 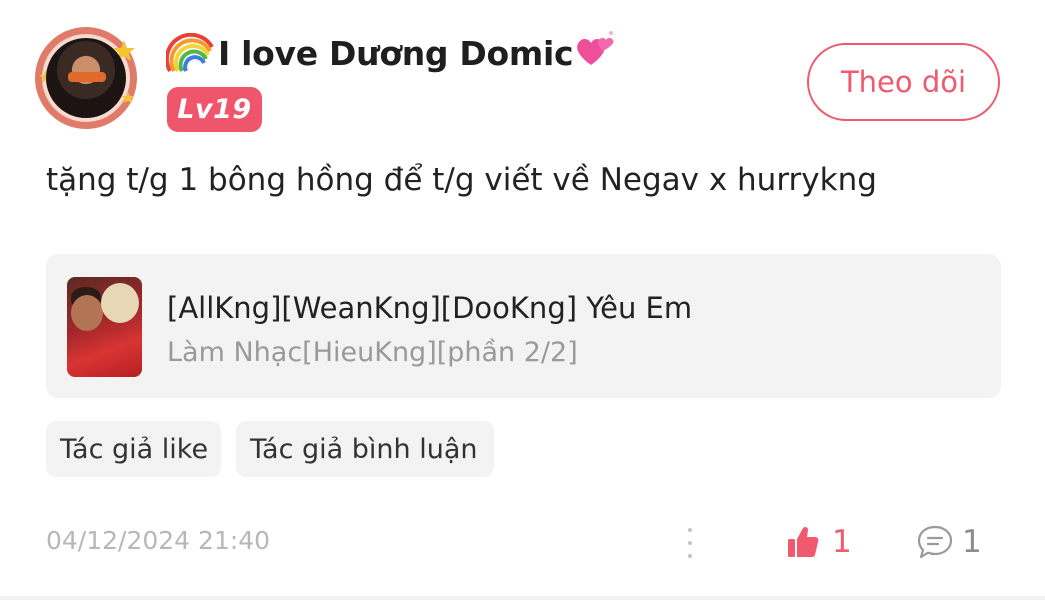 What do you see at coordinates (133, 449) in the screenshot?
I see `tag-author-like: Tác giả like` at bounding box center [133, 449].